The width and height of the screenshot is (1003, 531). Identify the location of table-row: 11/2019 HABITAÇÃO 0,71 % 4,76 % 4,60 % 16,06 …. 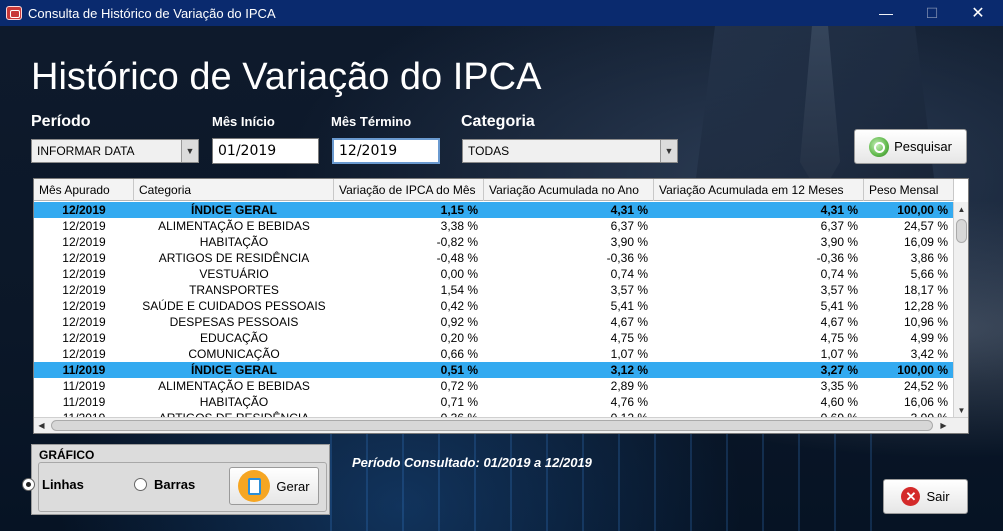
(494, 402).